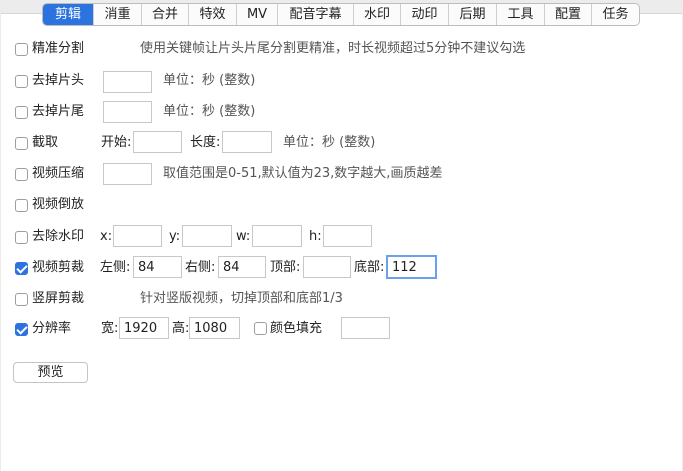 This screenshot has height=471, width=683. I want to click on vertical-crop-label: 竖屏剪裁, so click(58, 298).